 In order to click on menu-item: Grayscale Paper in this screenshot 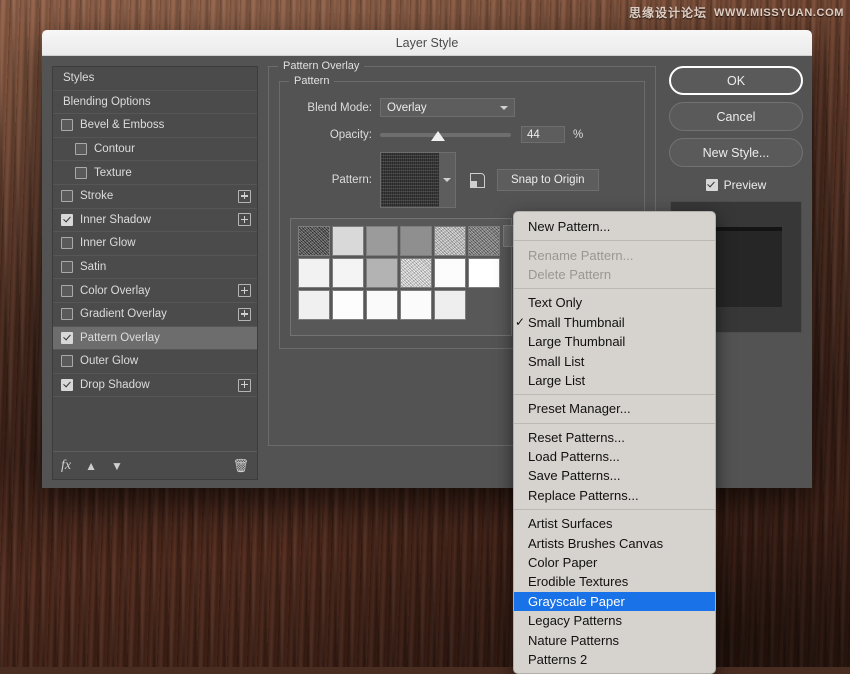, I will do `click(614, 601)`.